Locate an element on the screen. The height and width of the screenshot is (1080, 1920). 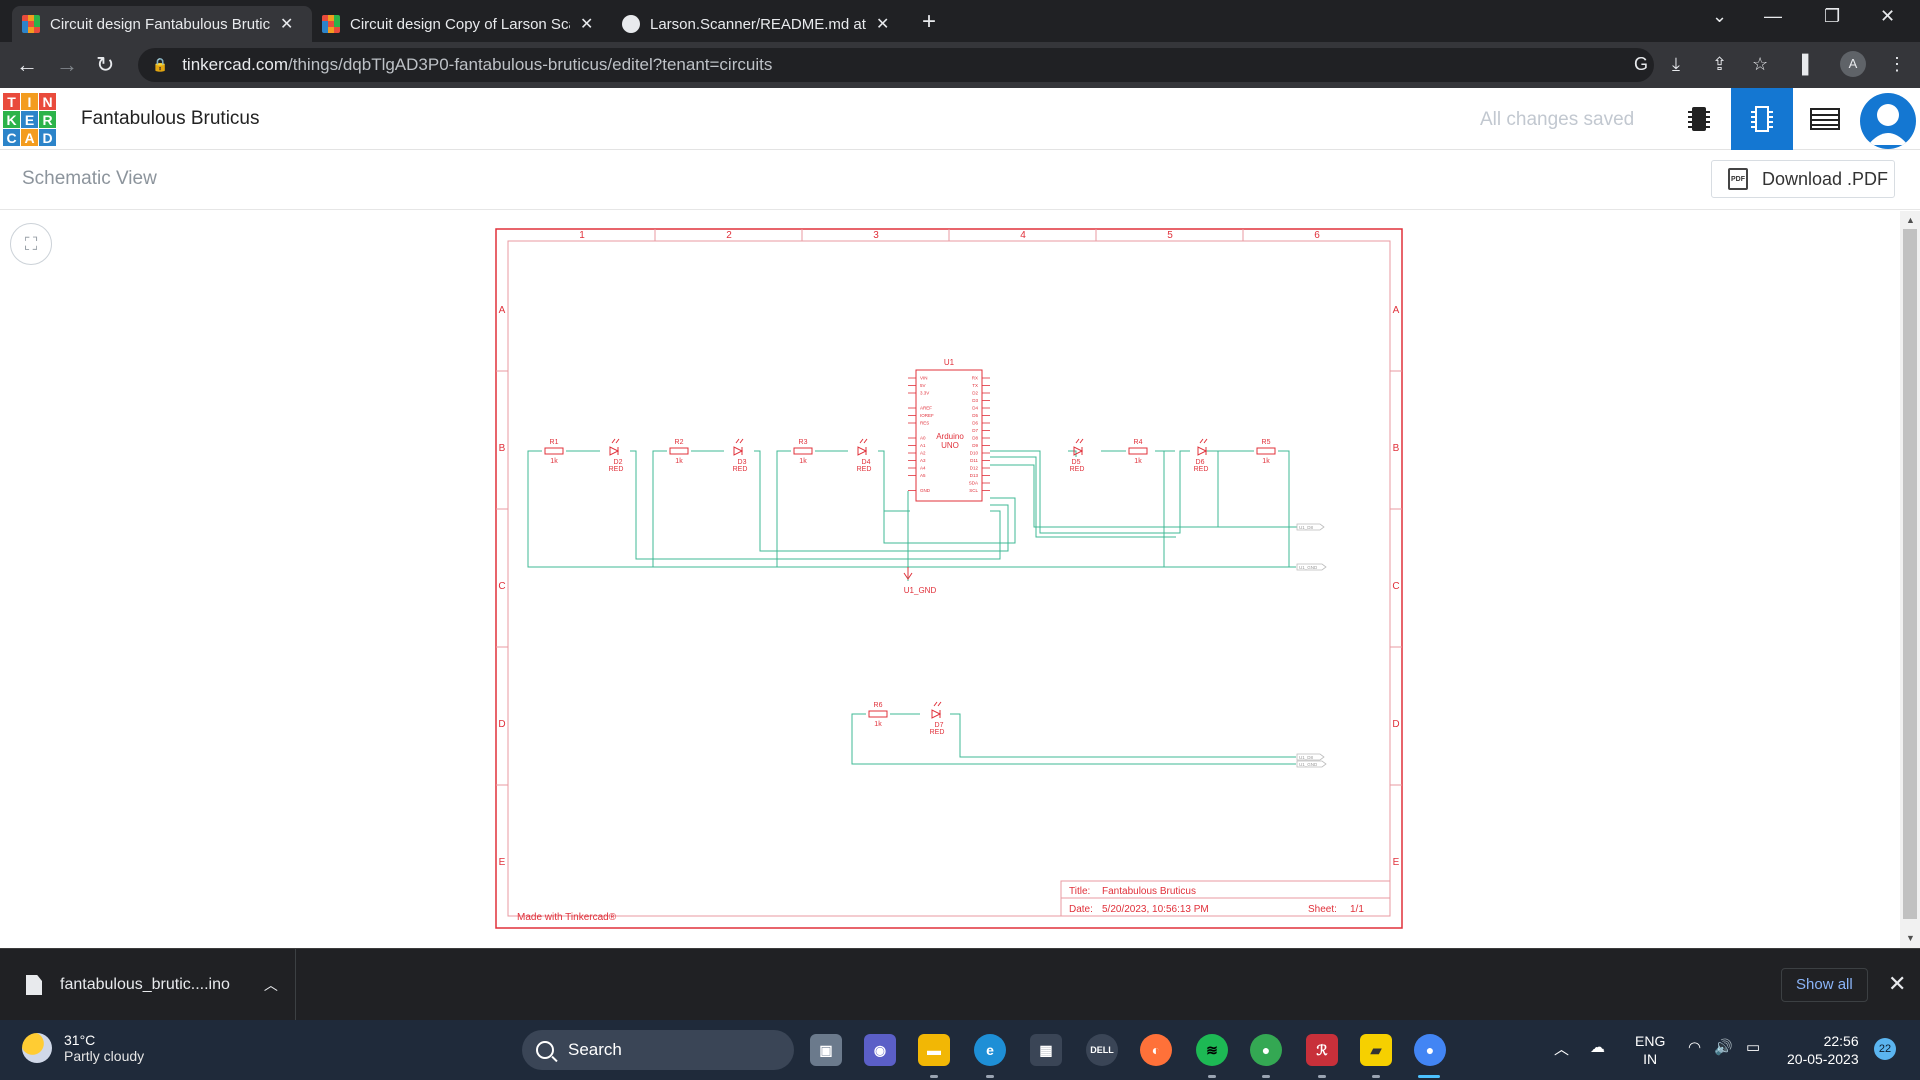
vertical-scrollbar: ▲ ▼ is located at coordinates (1910, 579).